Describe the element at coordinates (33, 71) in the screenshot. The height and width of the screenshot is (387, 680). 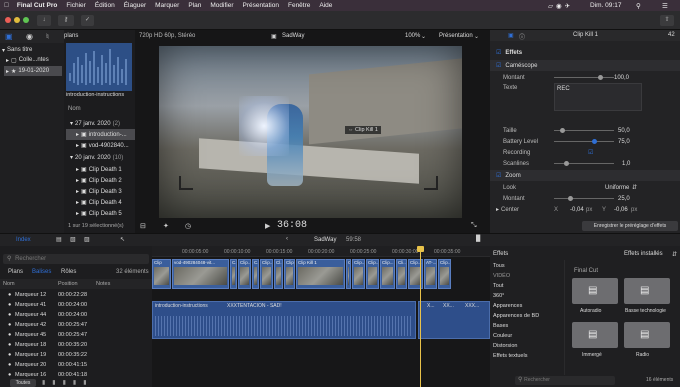
I see `library-item-event: ▸ ★ 19-01-2020` at that location.